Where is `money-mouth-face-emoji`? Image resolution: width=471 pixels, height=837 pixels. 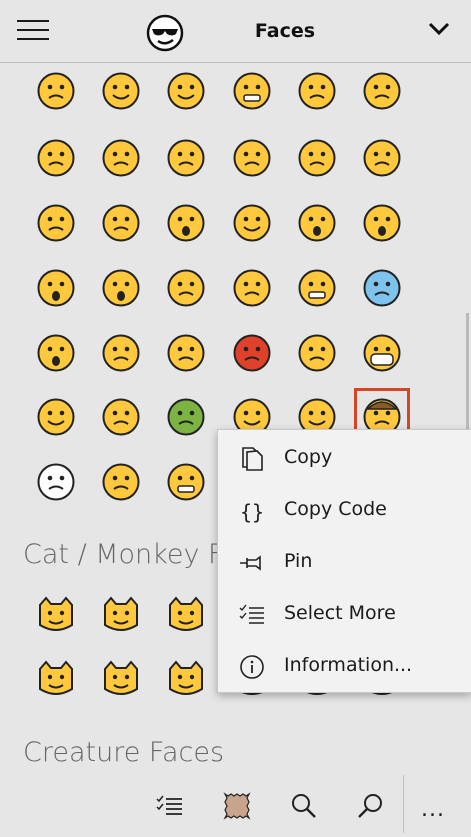
money-mouth-face-emoji is located at coordinates (317, 91).